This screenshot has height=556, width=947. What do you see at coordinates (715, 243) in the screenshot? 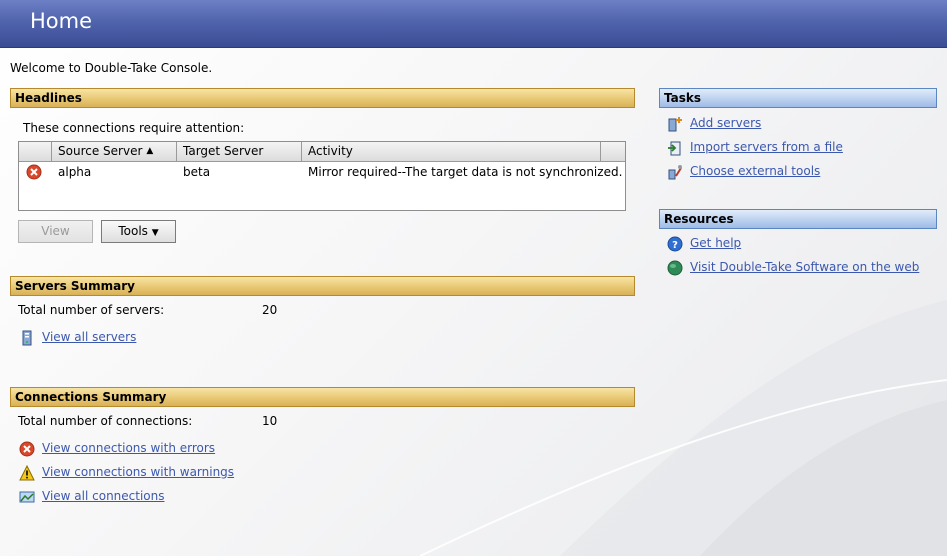
I see `get-help-link: Get help` at bounding box center [715, 243].